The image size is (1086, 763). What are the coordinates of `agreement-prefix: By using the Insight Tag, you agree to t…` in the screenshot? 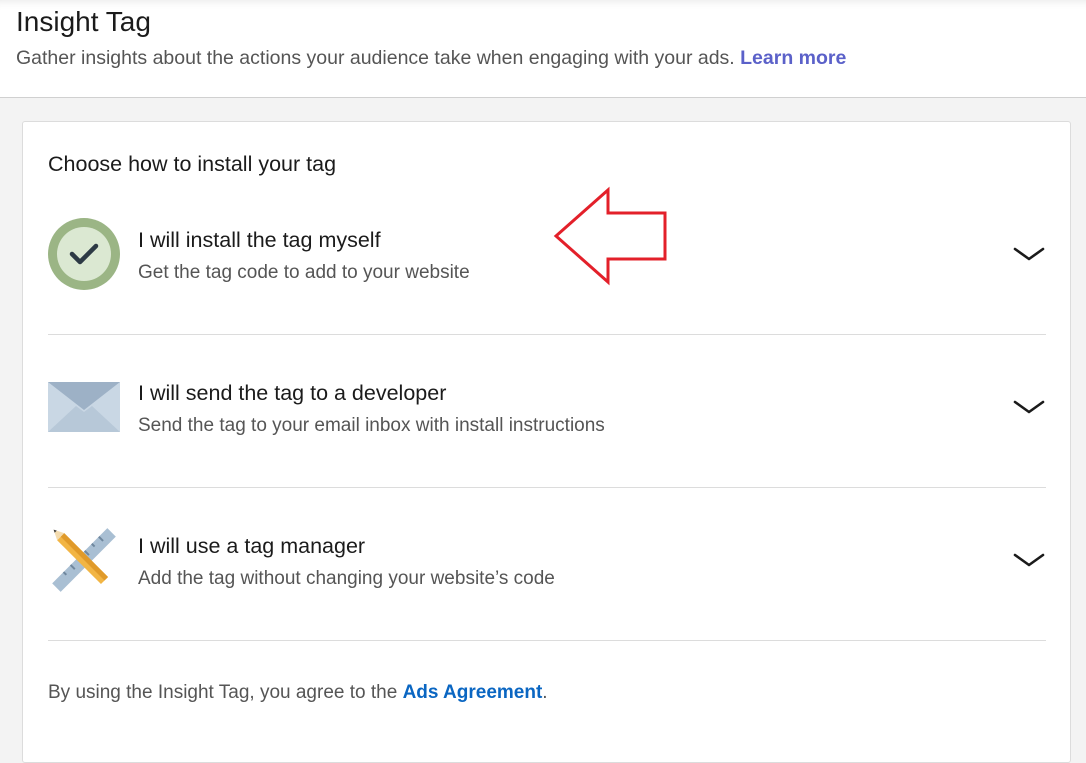 It's located at (225, 692).